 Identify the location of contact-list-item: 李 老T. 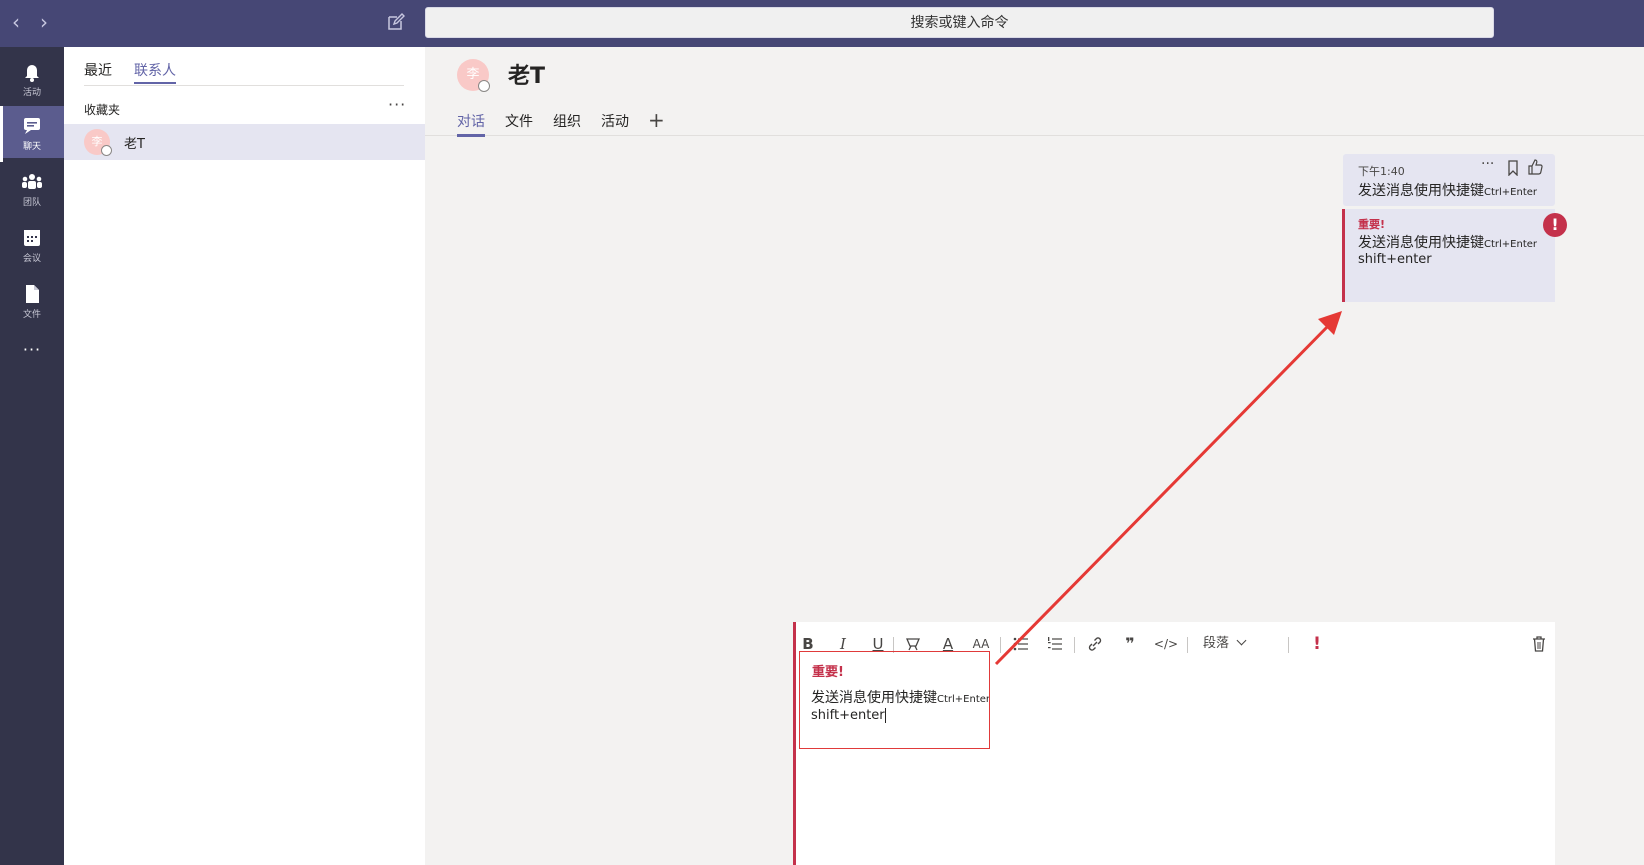
(244, 142).